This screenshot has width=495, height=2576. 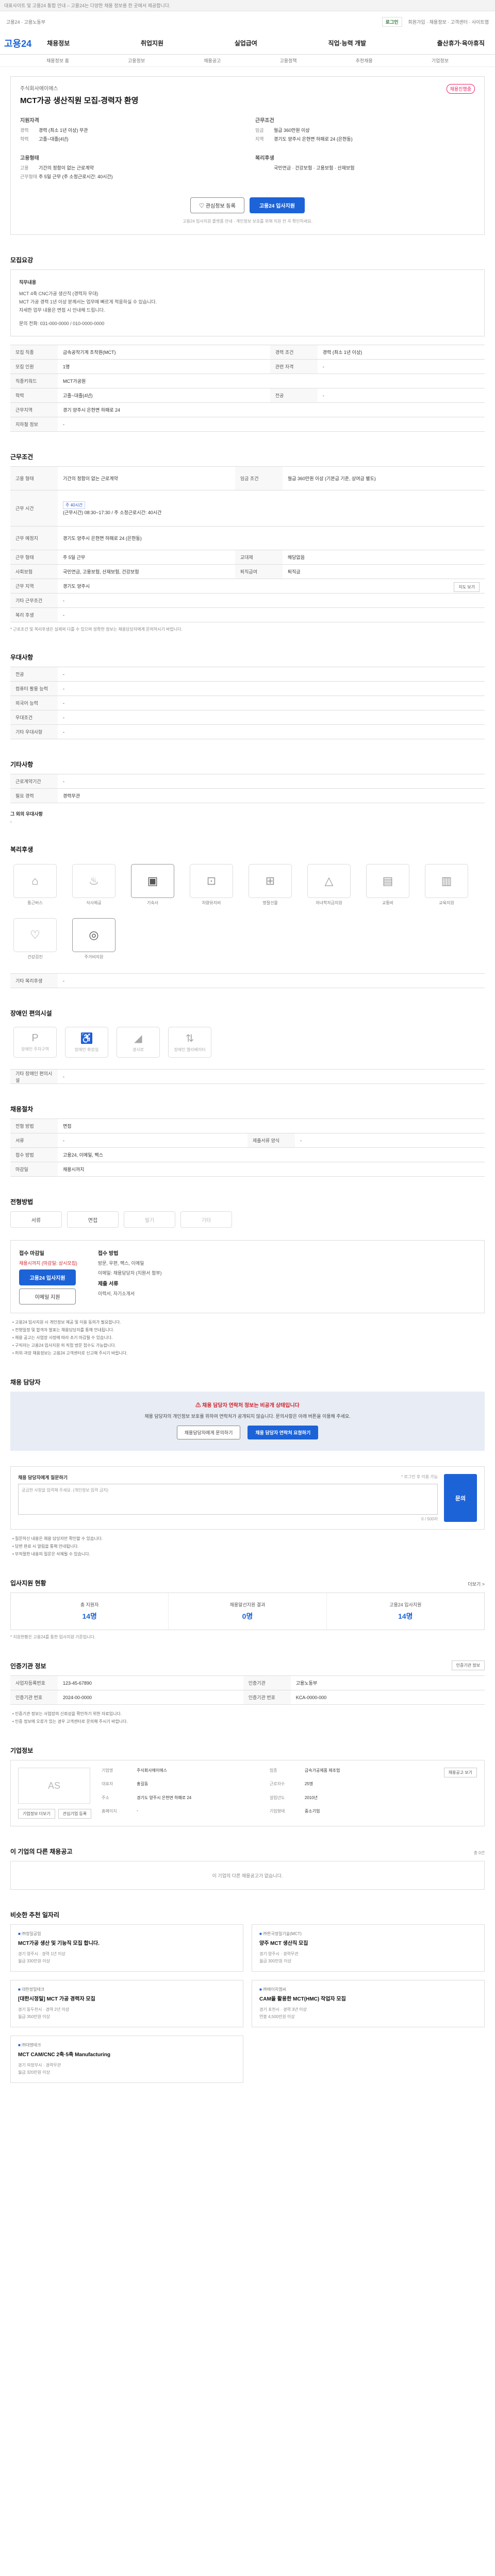 I want to click on rec-company: ㈜에이치엠씨, so click(x=274, y=1989).